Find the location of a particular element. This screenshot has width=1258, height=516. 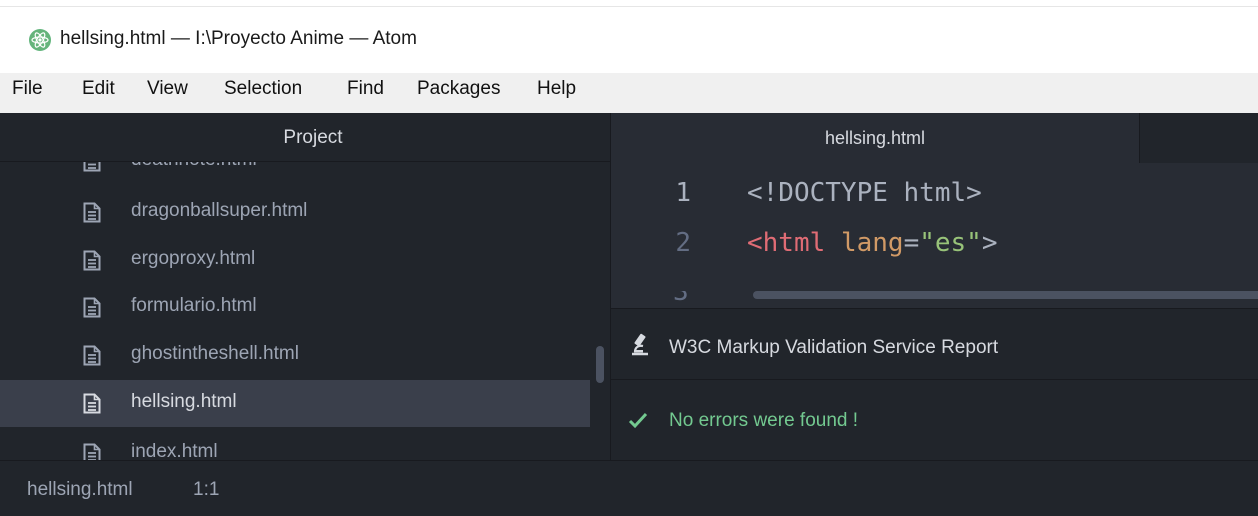

code-line-1: 1 <!DOCTYPE html> is located at coordinates (934, 195).